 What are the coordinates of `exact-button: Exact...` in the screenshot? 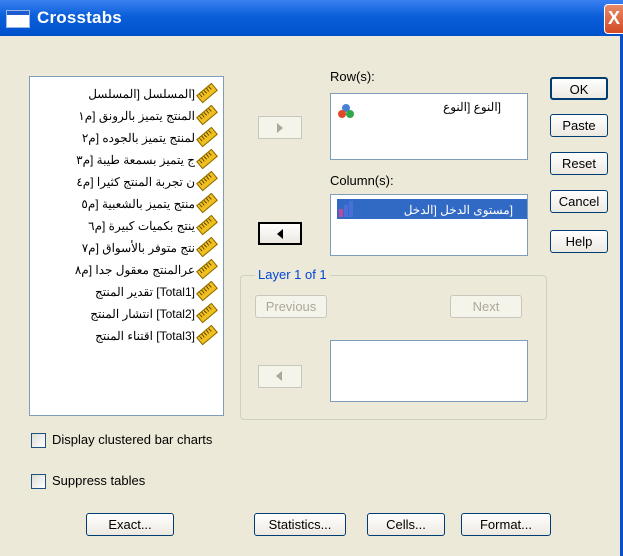 It's located at (130, 524).